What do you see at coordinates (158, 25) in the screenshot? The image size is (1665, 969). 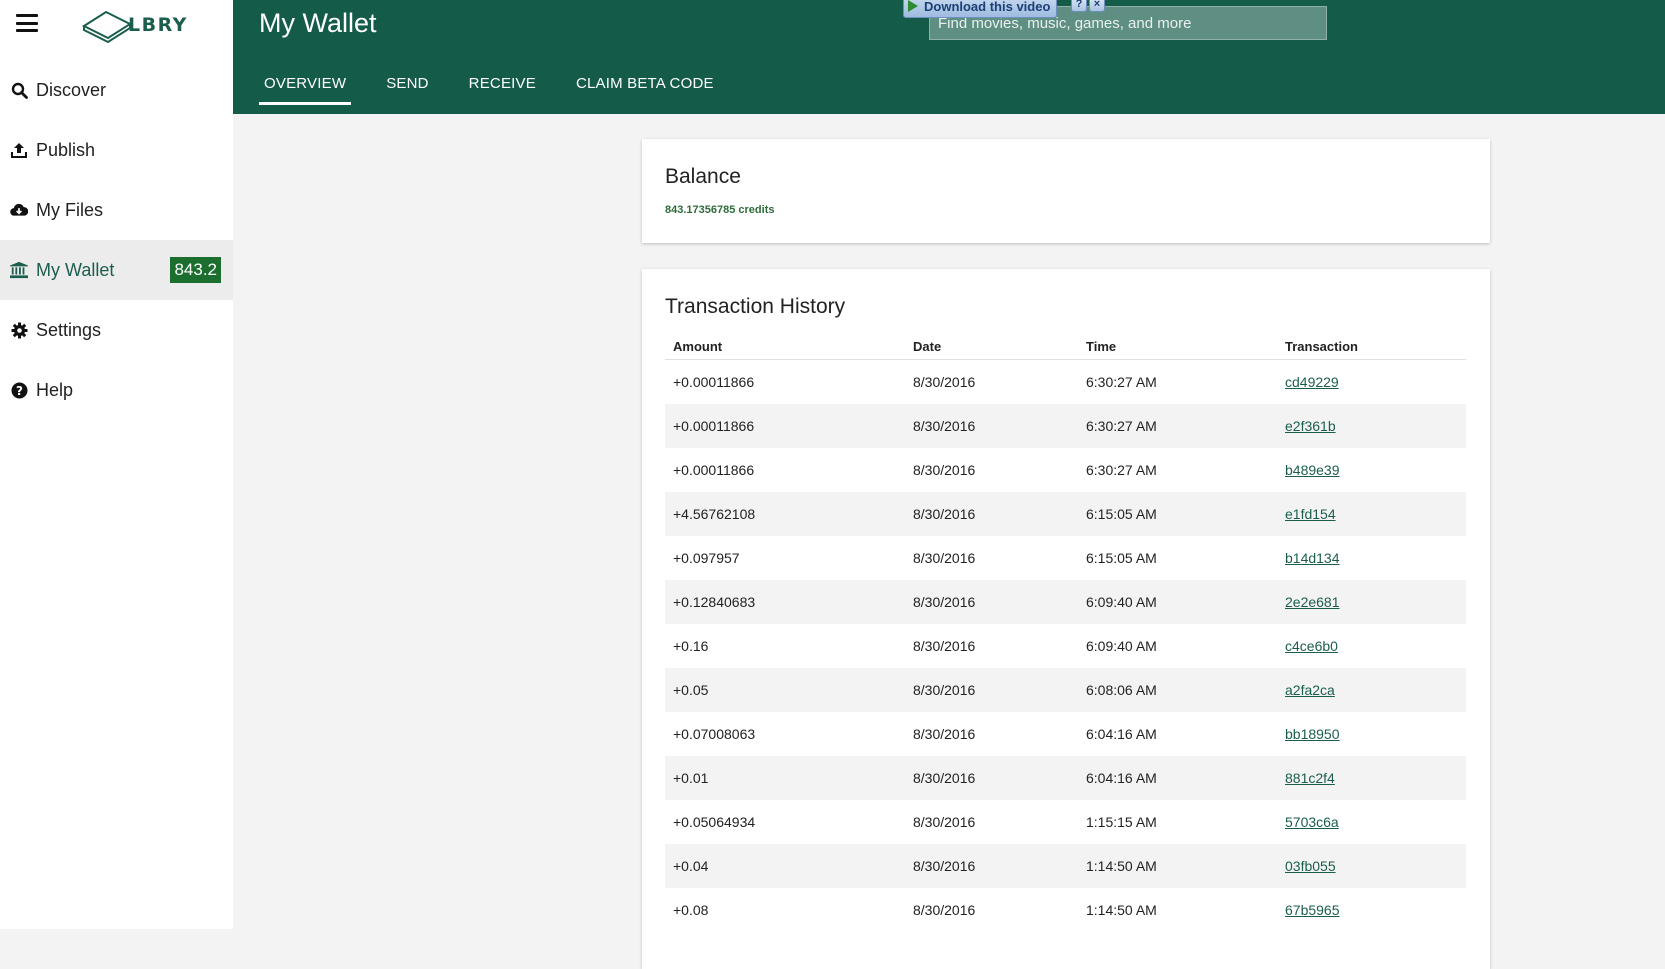 I see `logo-text: LBRY` at bounding box center [158, 25].